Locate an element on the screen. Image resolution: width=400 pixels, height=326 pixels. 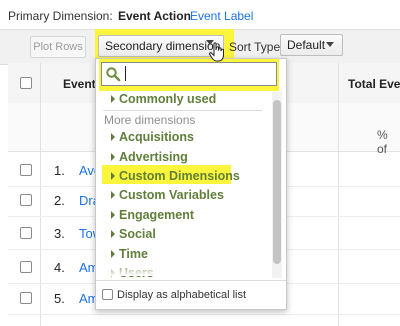
select-all-checkbox is located at coordinates (26, 83).